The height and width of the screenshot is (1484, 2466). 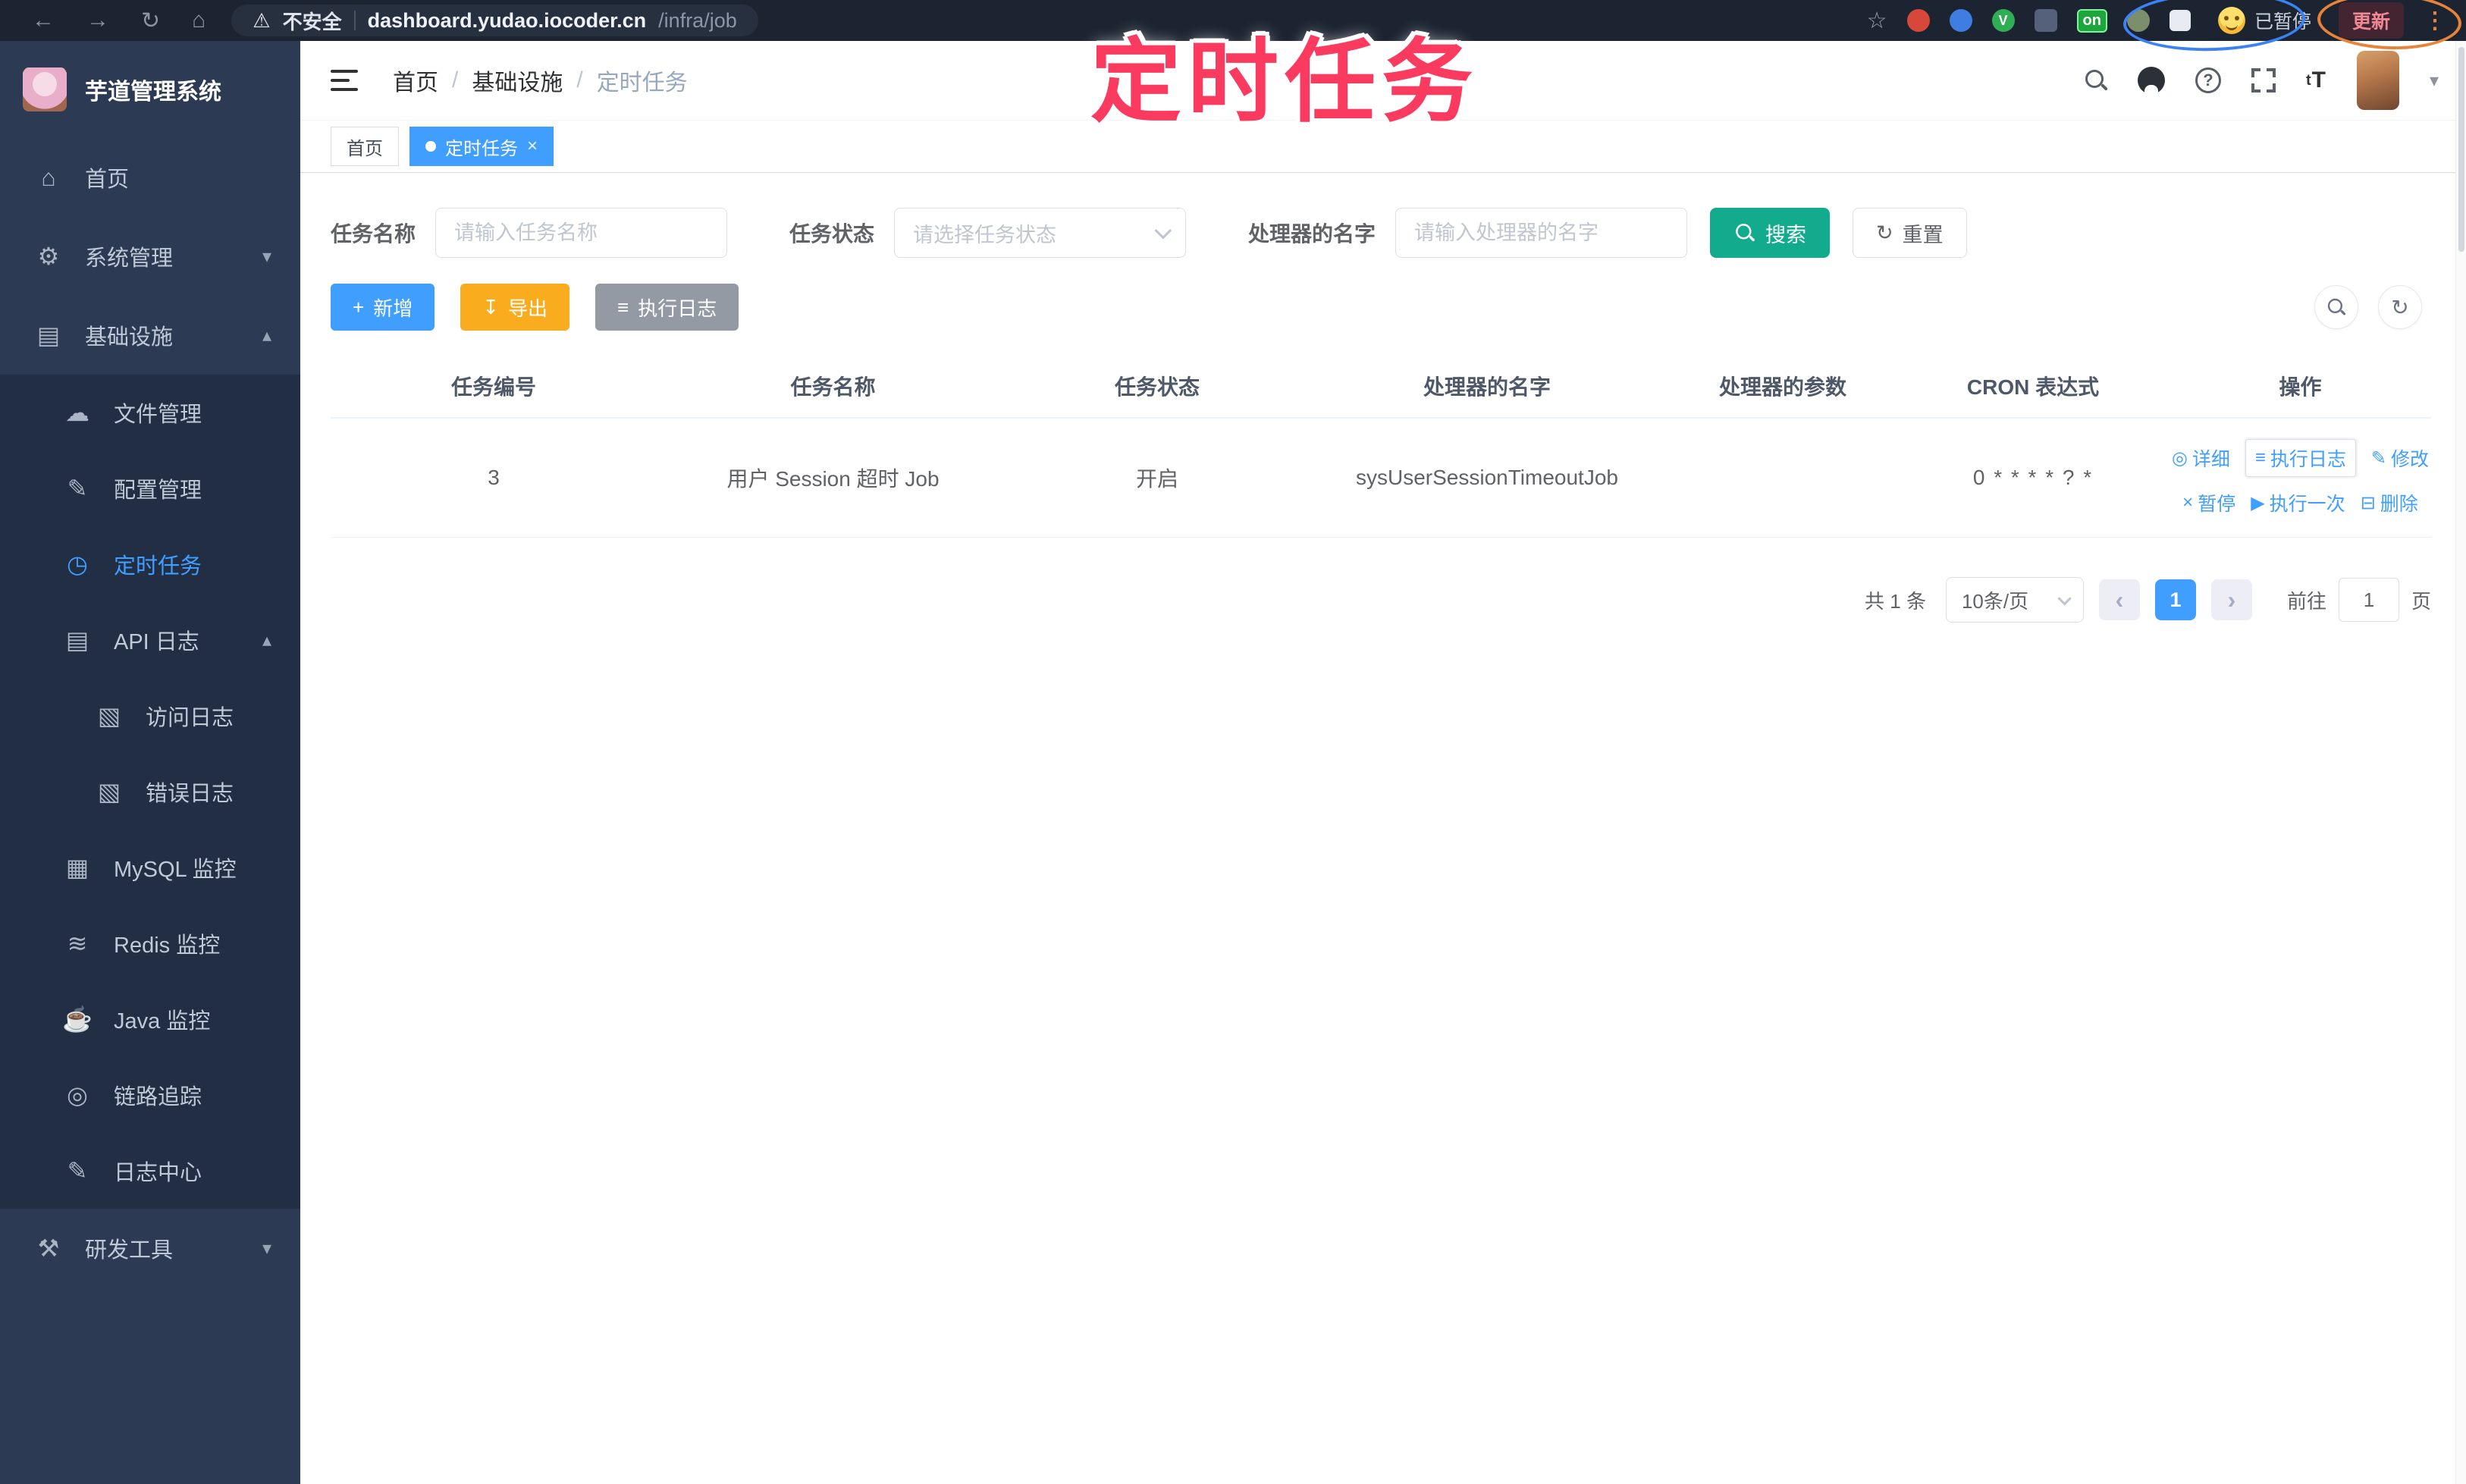 I want to click on reload-button: ↻, so click(x=150, y=21).